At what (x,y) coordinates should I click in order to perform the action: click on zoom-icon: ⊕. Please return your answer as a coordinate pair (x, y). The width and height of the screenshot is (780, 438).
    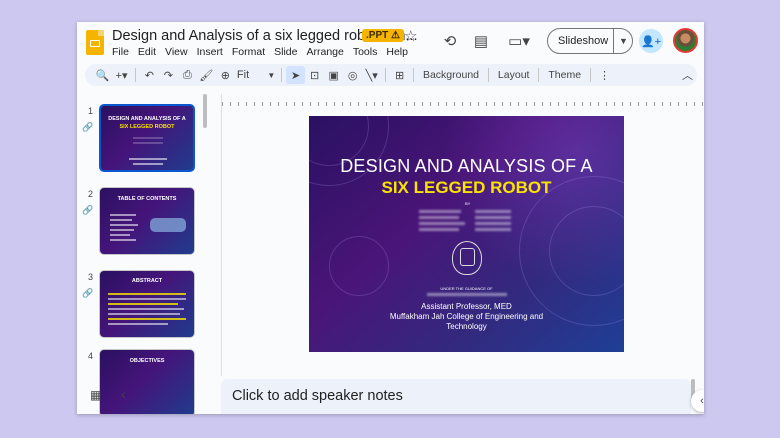
    Looking at the image, I should click on (225, 75).